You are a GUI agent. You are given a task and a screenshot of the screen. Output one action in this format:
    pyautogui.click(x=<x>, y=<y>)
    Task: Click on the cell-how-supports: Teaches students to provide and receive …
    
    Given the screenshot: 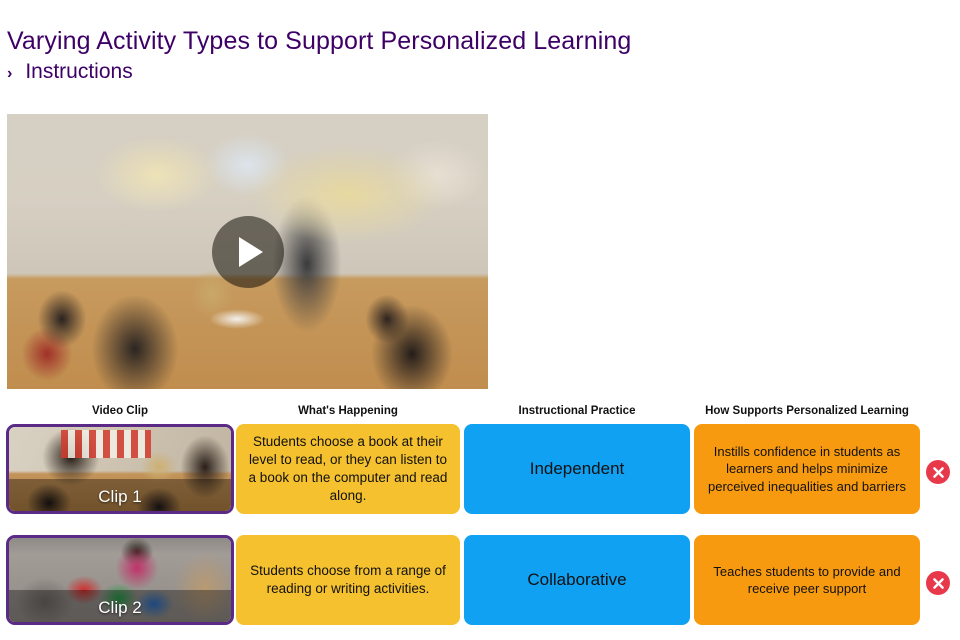 What is the action you would take?
    pyautogui.click(x=807, y=580)
    